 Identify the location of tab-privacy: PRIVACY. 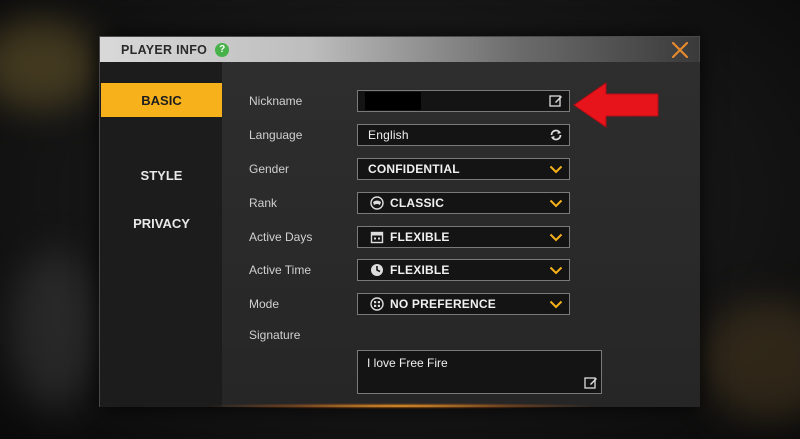
(161, 223).